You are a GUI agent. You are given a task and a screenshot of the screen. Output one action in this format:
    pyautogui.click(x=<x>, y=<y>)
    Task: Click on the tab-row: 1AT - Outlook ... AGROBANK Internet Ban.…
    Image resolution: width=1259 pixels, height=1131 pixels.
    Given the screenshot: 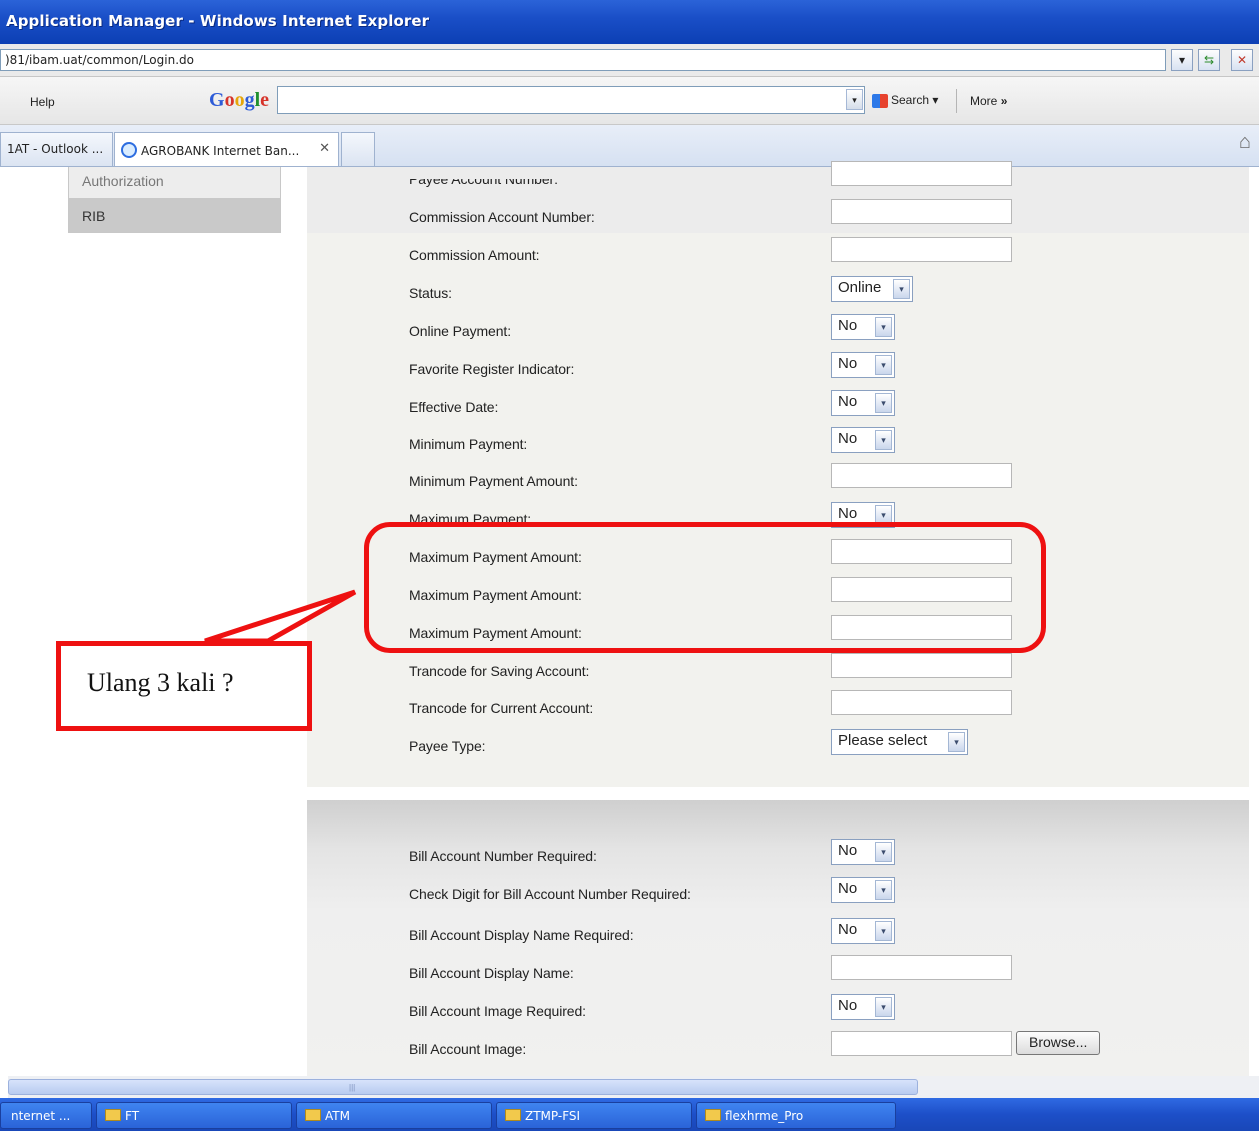 What is the action you would take?
    pyautogui.click(x=629, y=146)
    